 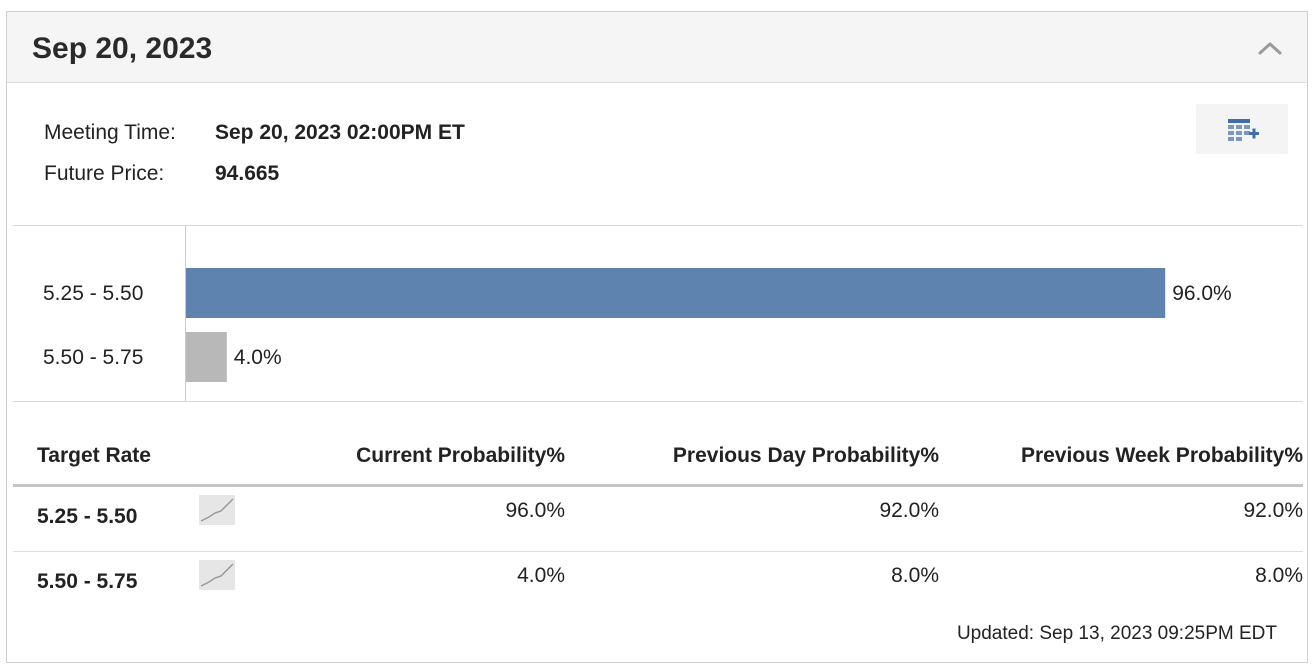 What do you see at coordinates (915, 575) in the screenshot?
I see `row-previous-day-probability: 8.0%` at bounding box center [915, 575].